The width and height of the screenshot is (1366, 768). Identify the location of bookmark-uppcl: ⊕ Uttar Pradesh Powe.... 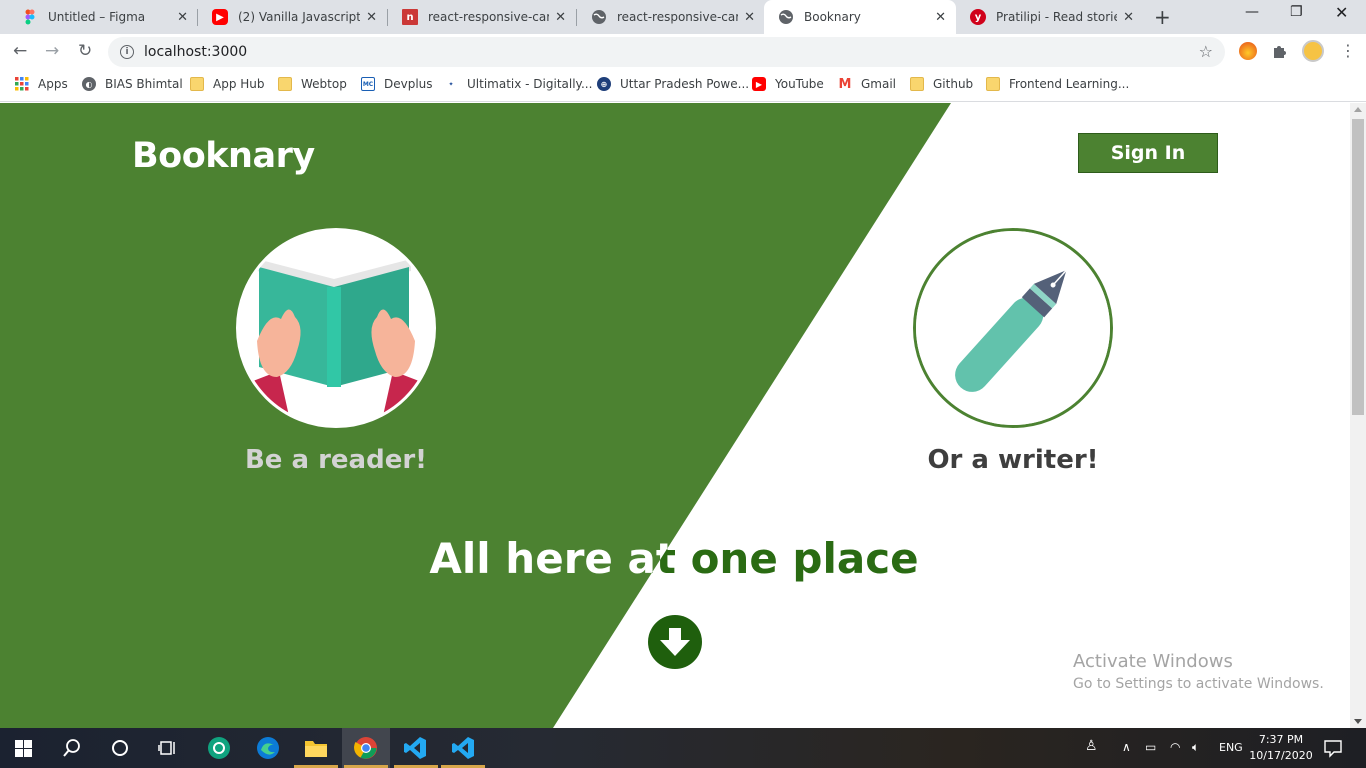
(673, 84).